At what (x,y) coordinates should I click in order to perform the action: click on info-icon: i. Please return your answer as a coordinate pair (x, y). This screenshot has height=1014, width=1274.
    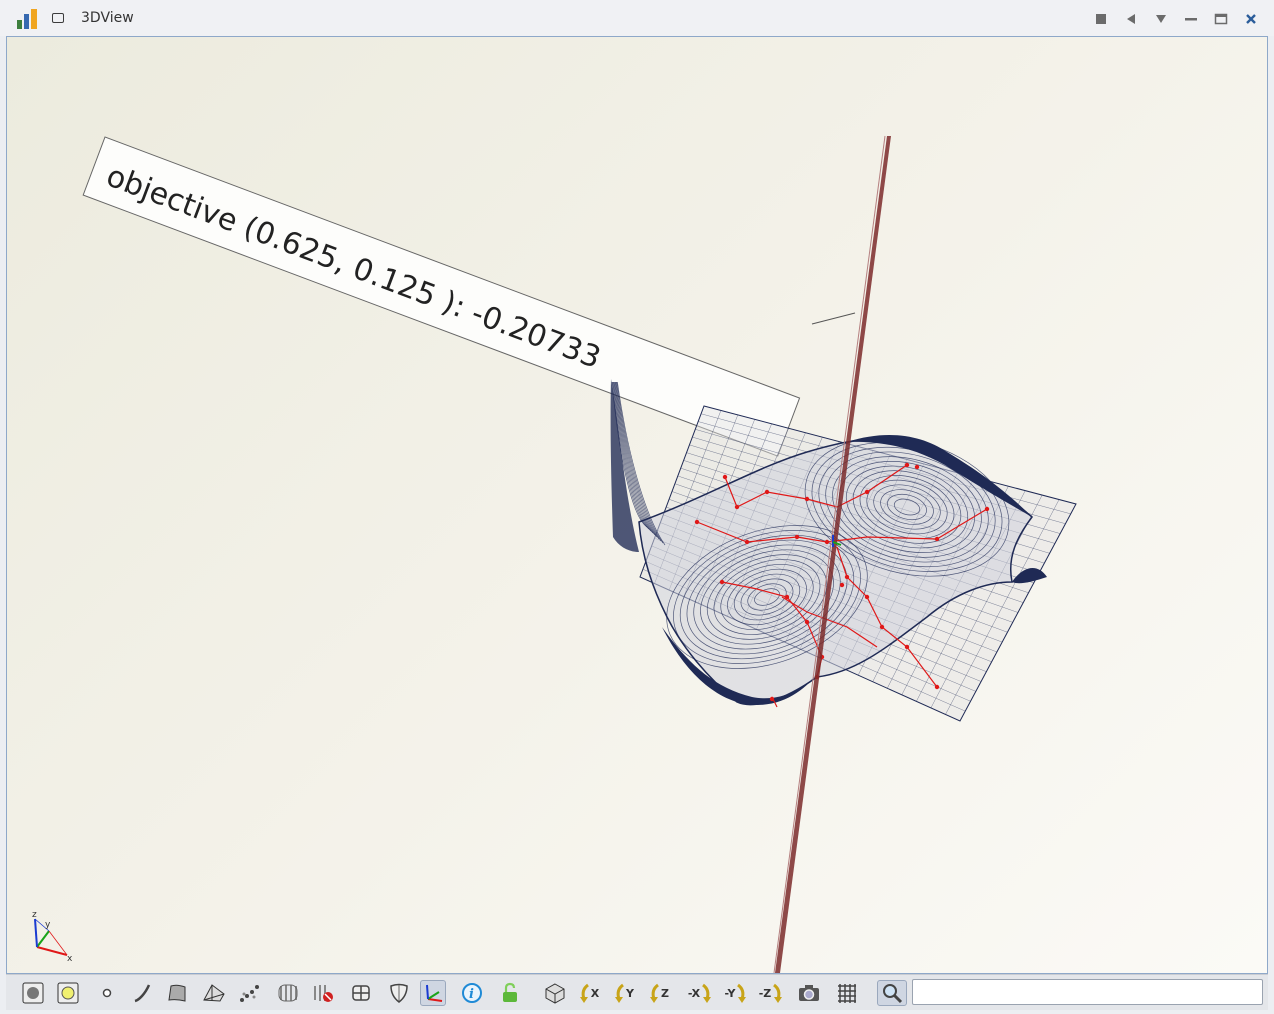
    Looking at the image, I should click on (472, 993).